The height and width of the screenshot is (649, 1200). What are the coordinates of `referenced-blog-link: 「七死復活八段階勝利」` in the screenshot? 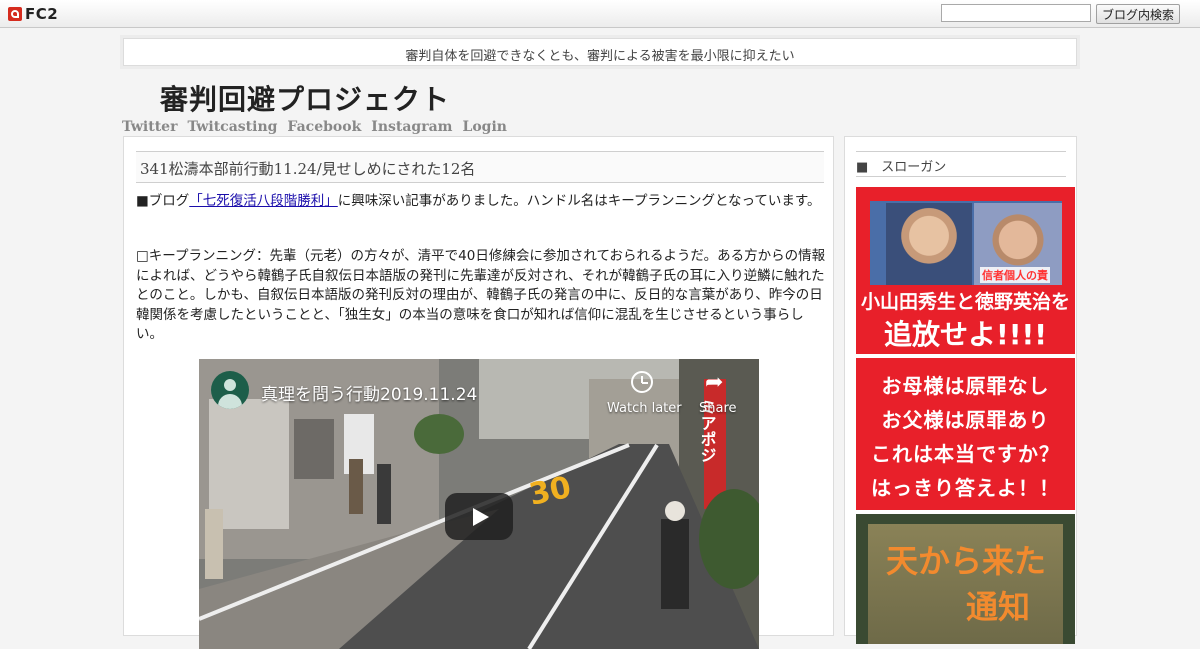 It's located at (263, 201).